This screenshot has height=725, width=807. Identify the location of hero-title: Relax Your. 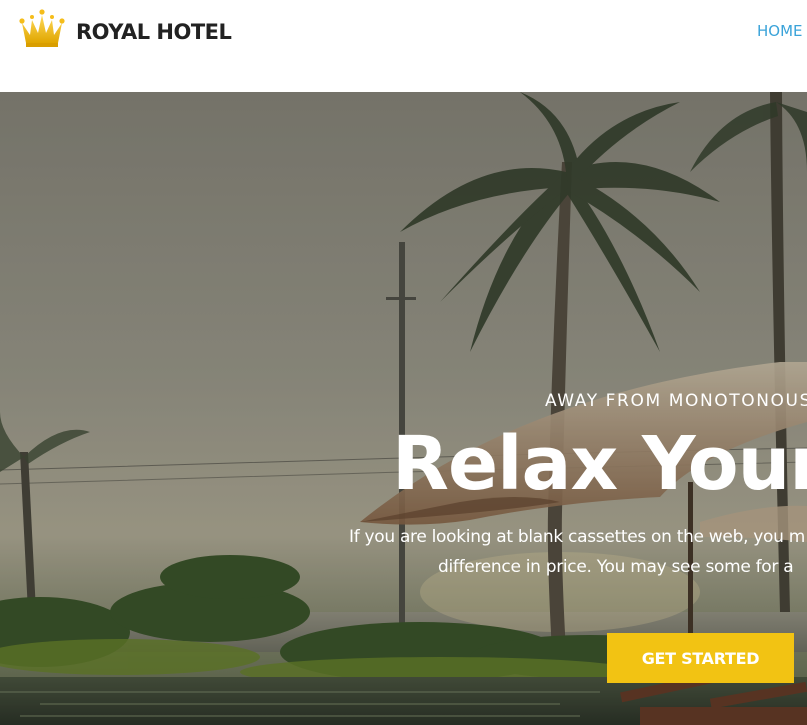
(599, 464).